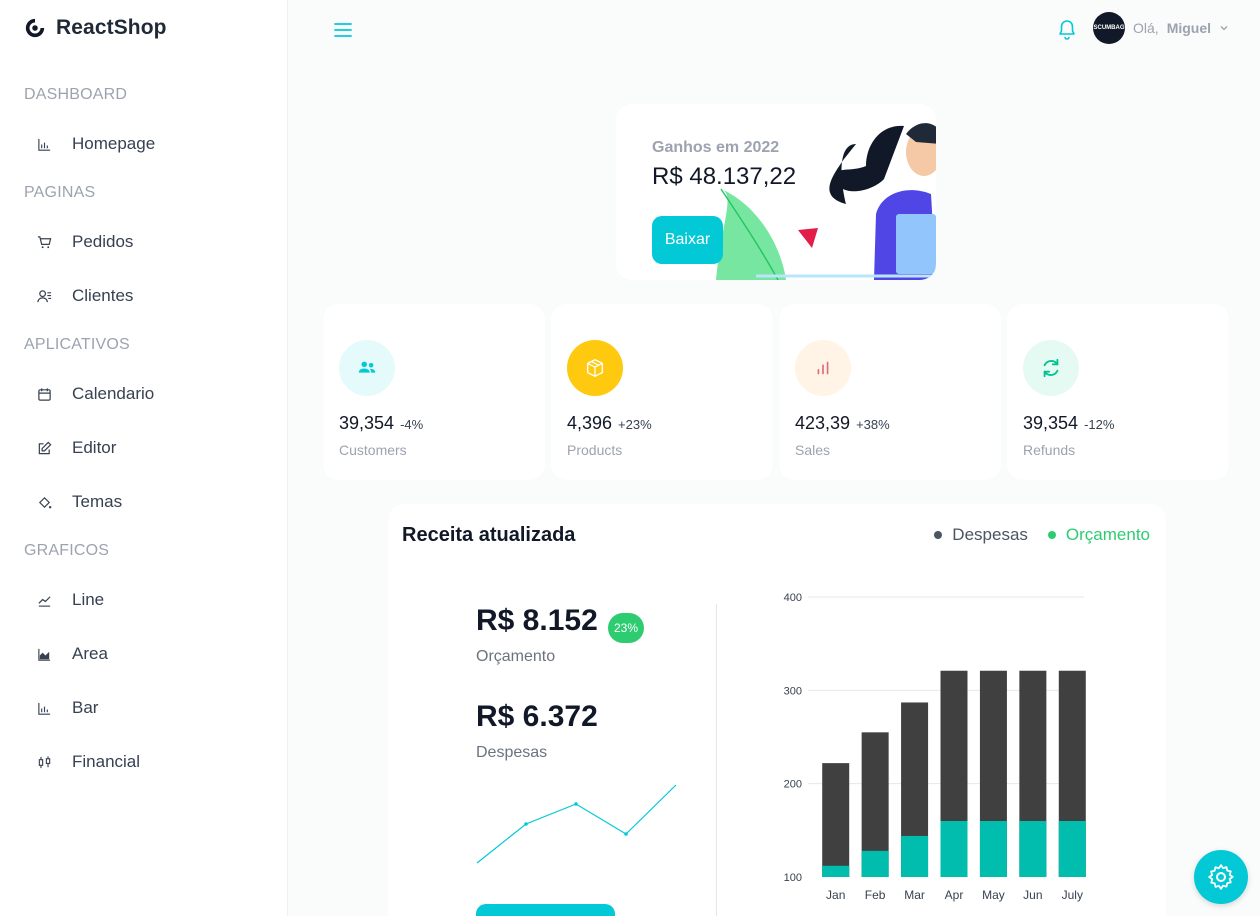  I want to click on sidebar-item-label: Area, so click(90, 653).